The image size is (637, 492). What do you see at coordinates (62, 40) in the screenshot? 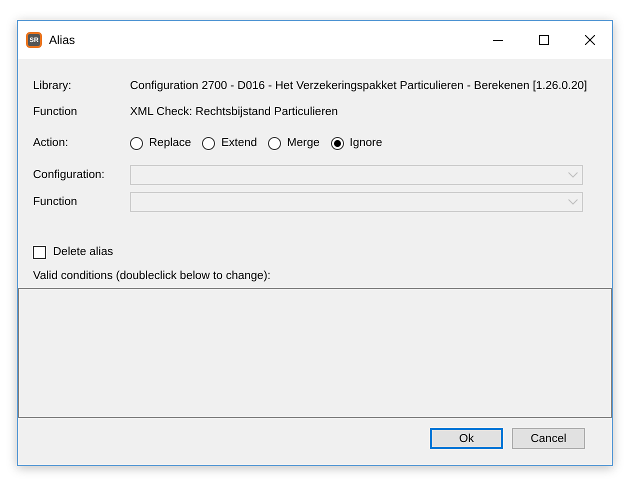
I see `window-title: Alias` at bounding box center [62, 40].